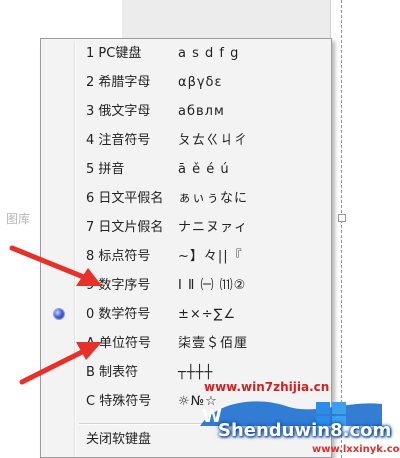  Describe the element at coordinates (210, 256) in the screenshot. I see `menu-item-sample: ~】々||『` at that location.